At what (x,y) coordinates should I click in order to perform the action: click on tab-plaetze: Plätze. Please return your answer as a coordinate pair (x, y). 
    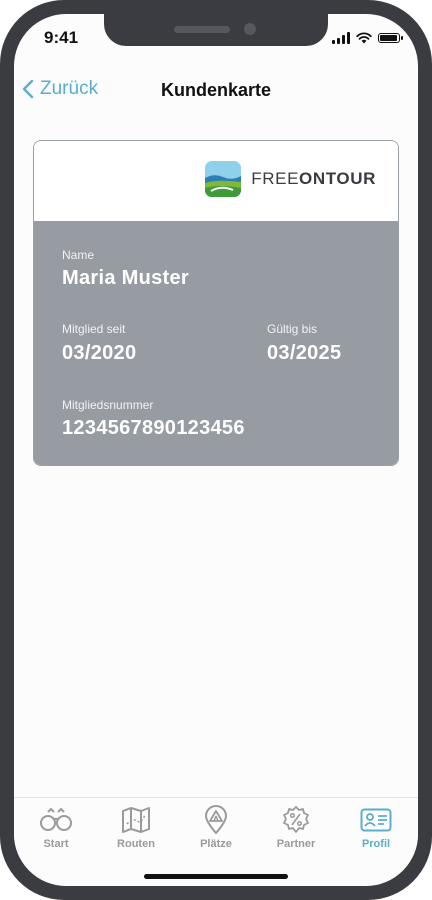
    Looking at the image, I should click on (216, 828).